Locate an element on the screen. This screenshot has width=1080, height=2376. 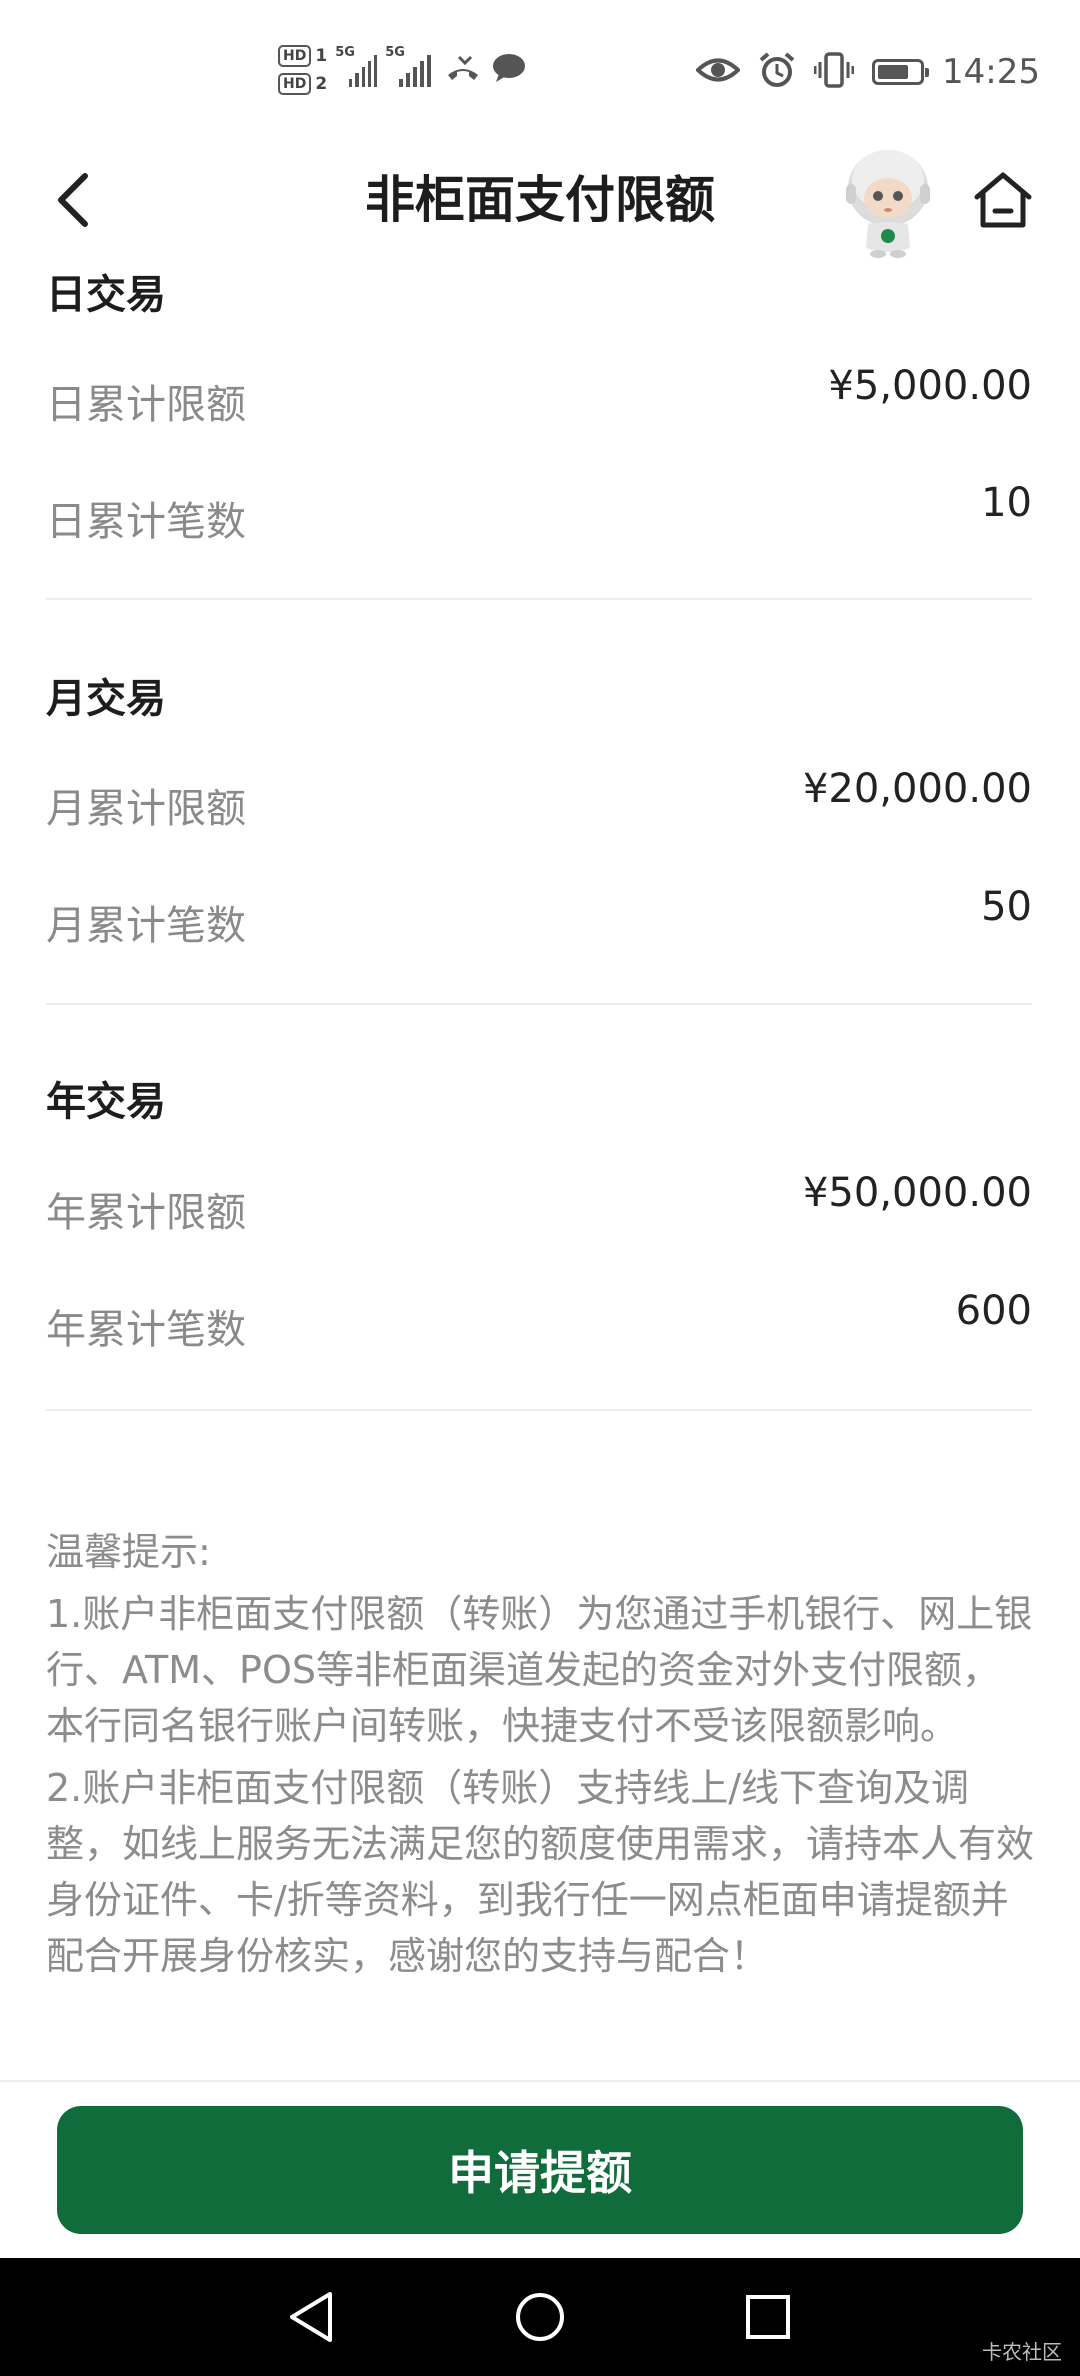
daily-count-label: 日累计笔数 is located at coordinates (146, 522).